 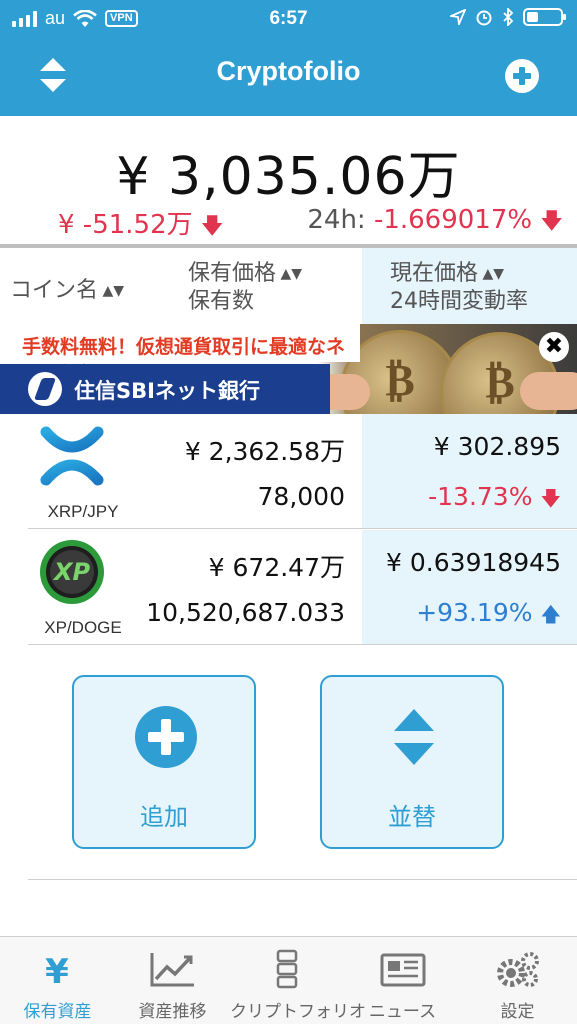 What do you see at coordinates (544, 17) in the screenshot?
I see `battery-icon` at bounding box center [544, 17].